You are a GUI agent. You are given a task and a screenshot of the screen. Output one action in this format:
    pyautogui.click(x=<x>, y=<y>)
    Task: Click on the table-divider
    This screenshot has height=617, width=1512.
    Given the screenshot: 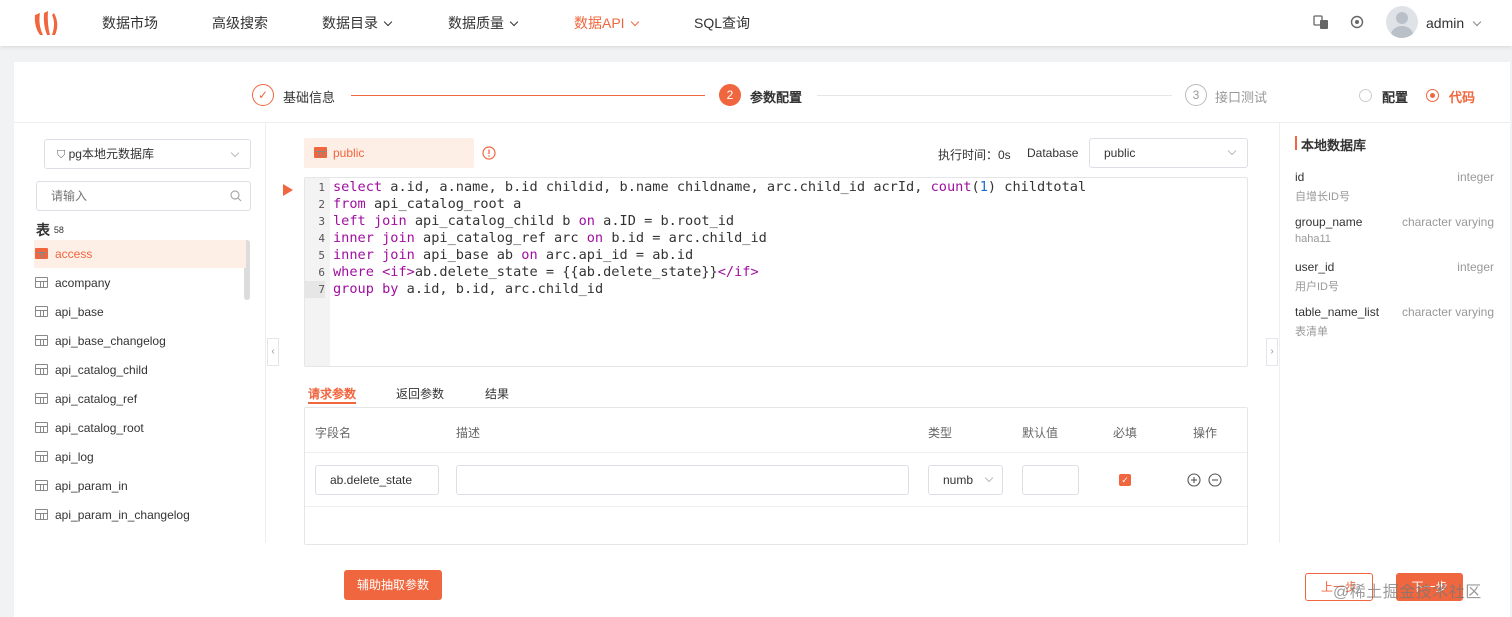 What is the action you would take?
    pyautogui.click(x=776, y=452)
    